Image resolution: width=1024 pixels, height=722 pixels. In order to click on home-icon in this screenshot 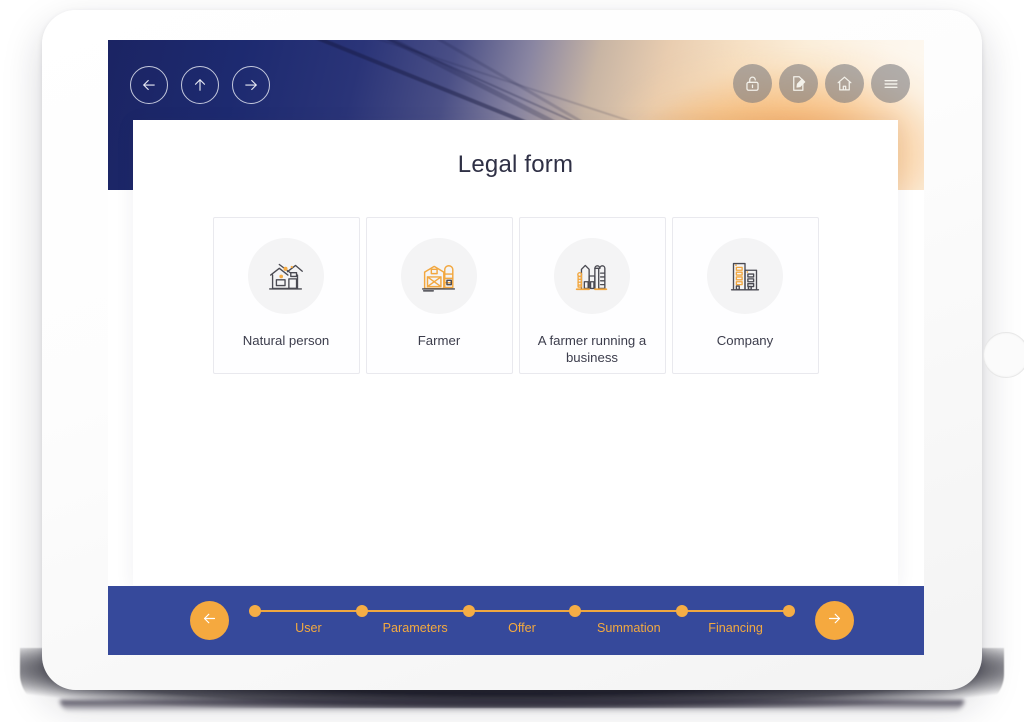, I will do `click(844, 83)`.